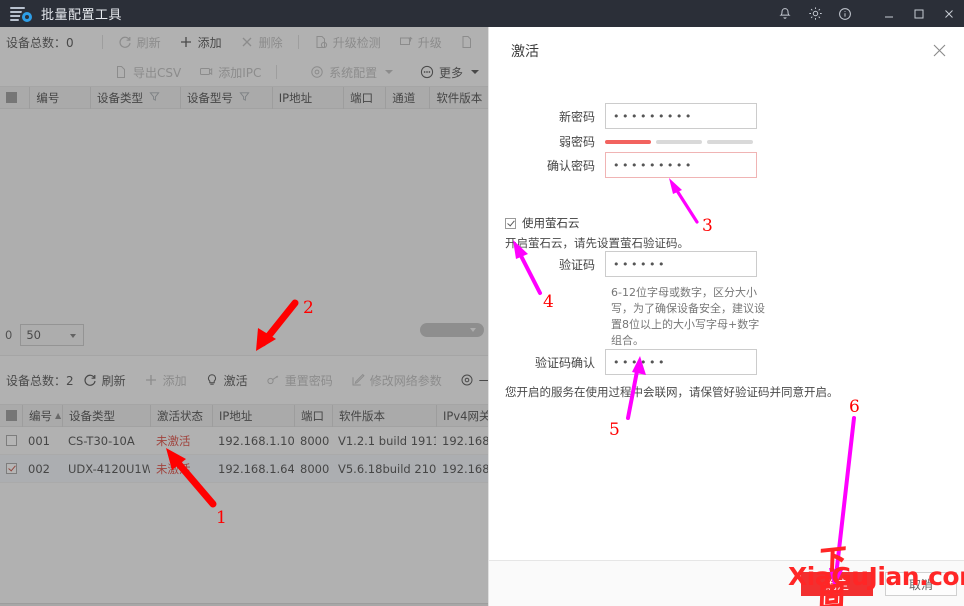 This screenshot has width=964, height=606. What do you see at coordinates (209, 97) in the screenshot?
I see `col-label: 设备型号` at bounding box center [209, 97].